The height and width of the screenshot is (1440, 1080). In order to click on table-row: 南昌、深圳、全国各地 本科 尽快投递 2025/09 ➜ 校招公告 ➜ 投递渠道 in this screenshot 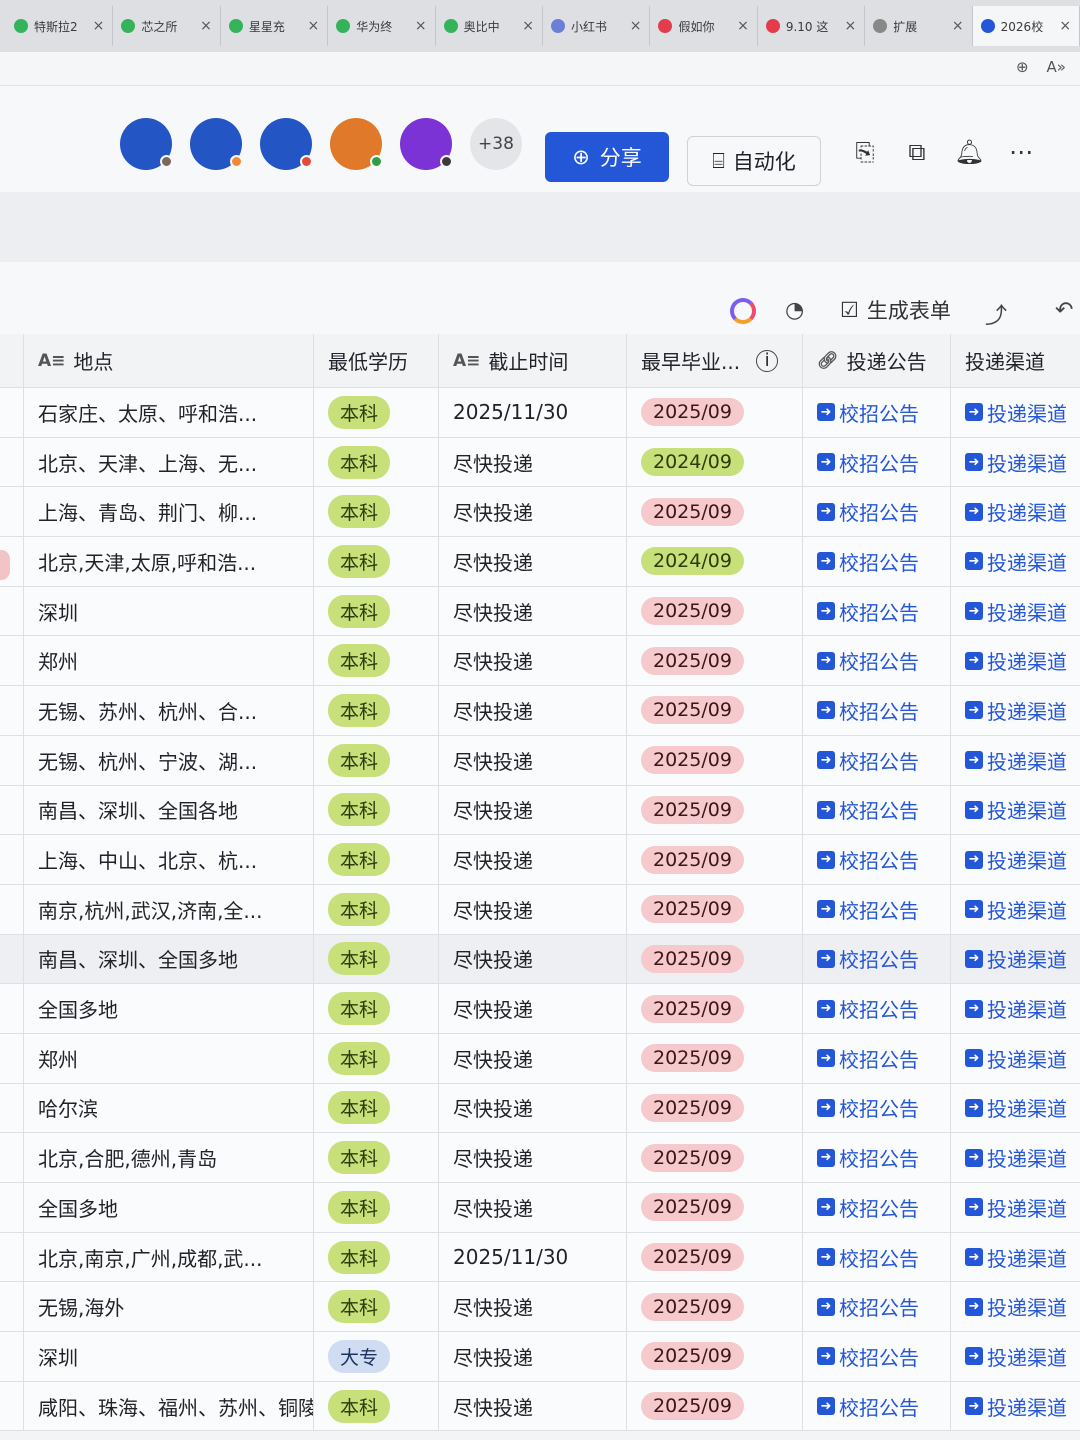, I will do `click(540, 810)`.